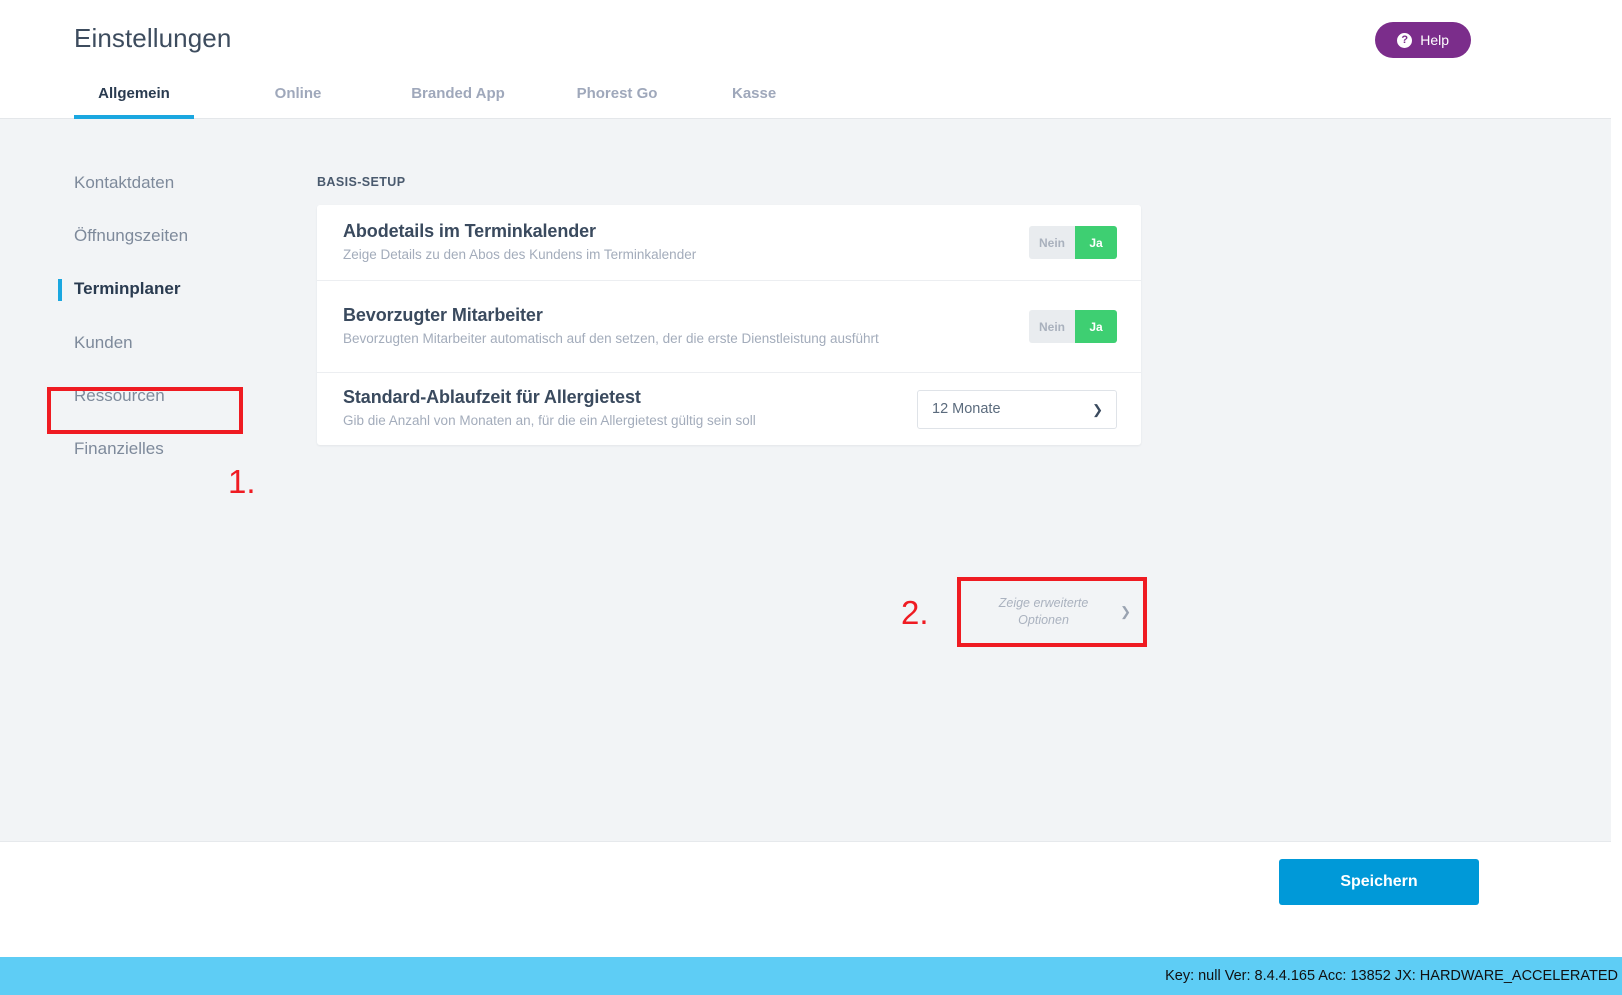  I want to click on annotation-step-2: 2., so click(915, 612).